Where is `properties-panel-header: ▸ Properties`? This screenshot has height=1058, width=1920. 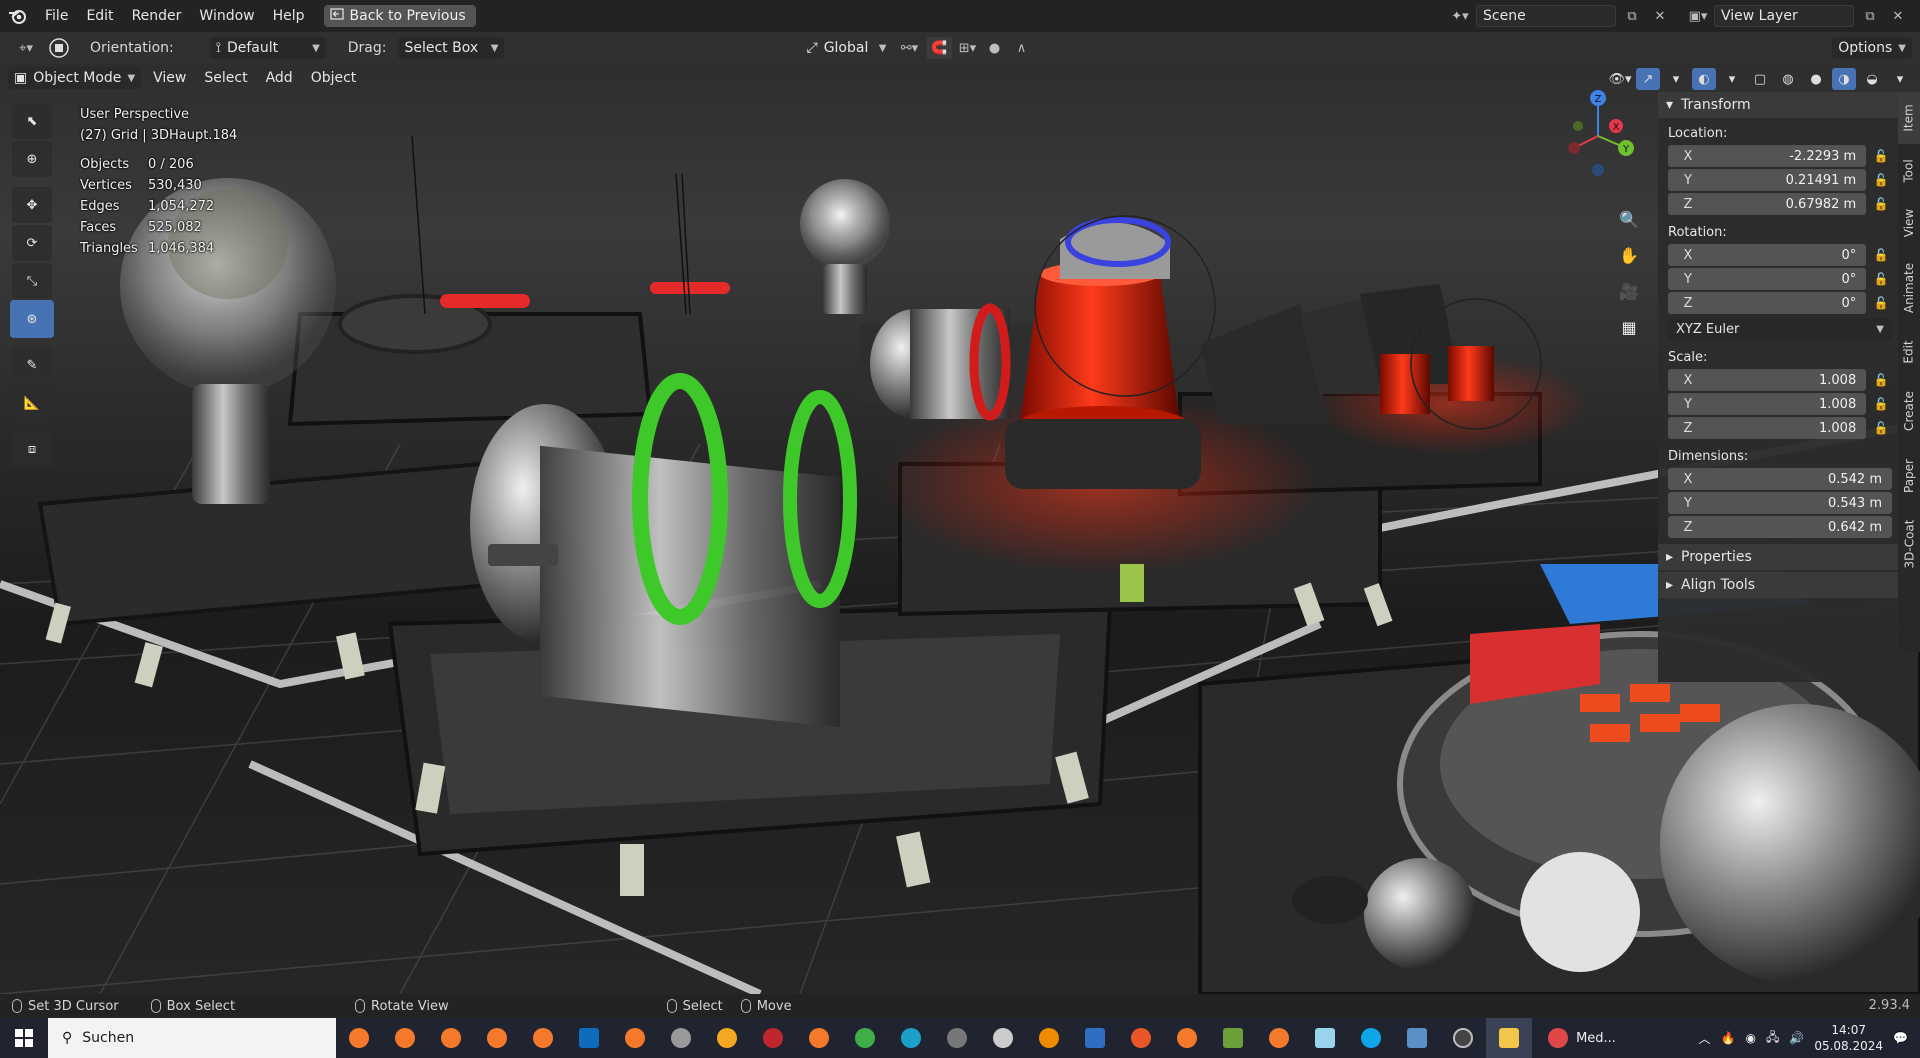 properties-panel-header: ▸ Properties is located at coordinates (1778, 557).